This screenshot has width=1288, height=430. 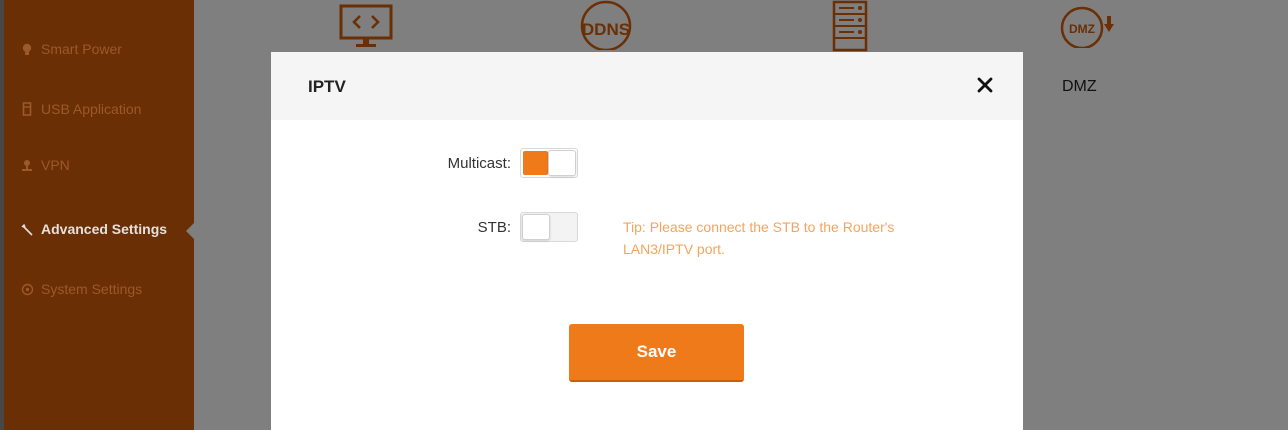 I want to click on sidebar-item-label: Advanced Settings, so click(x=104, y=229).